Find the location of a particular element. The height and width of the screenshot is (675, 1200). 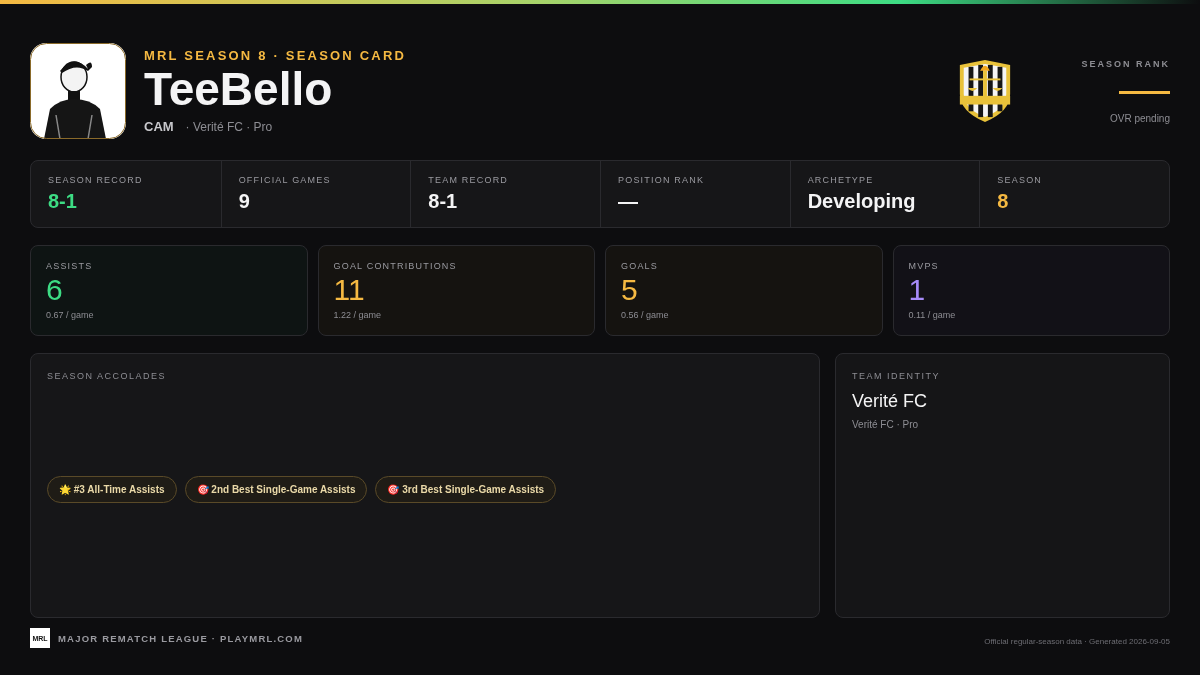

per-game-rate: 0.67 / game is located at coordinates (70, 315).